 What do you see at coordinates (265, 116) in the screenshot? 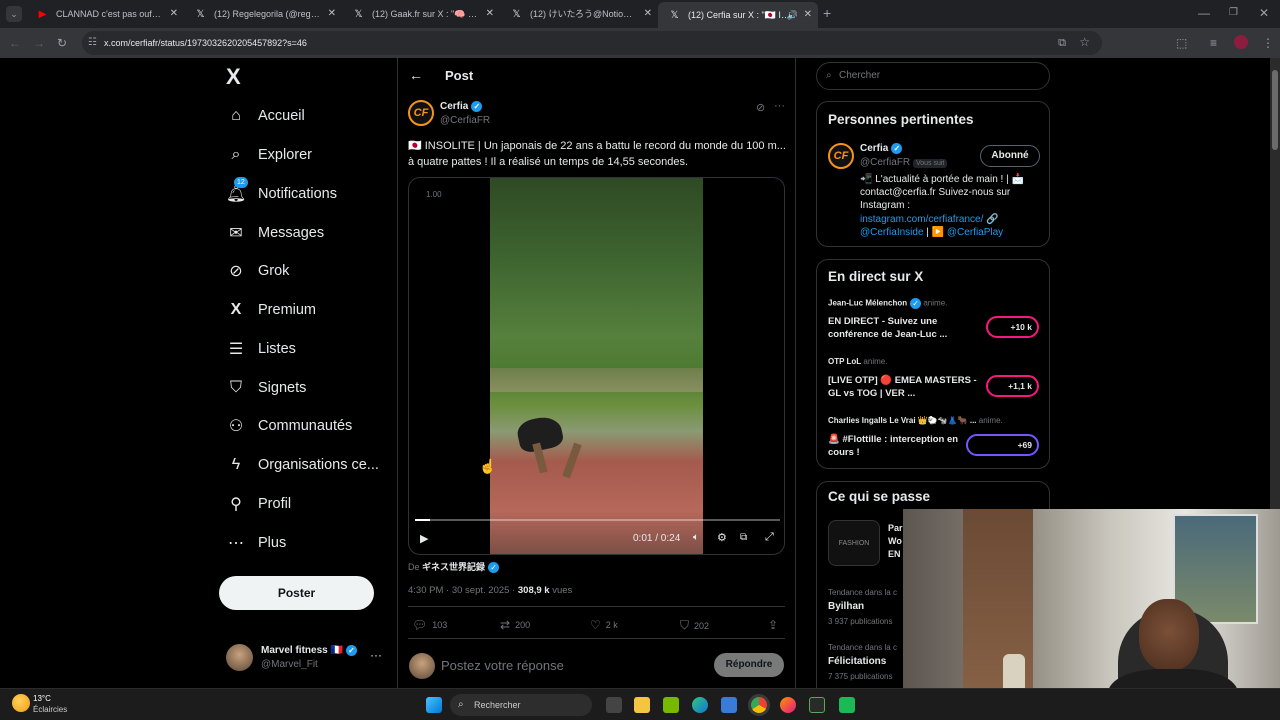
I see `nav-item-accueil: ⌂ Accueil` at bounding box center [265, 116].